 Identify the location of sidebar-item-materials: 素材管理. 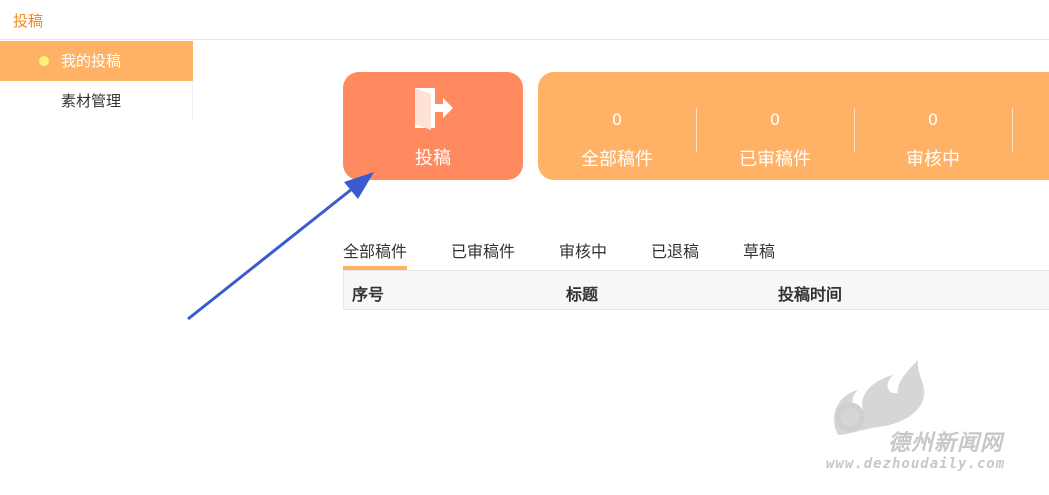
(96, 101).